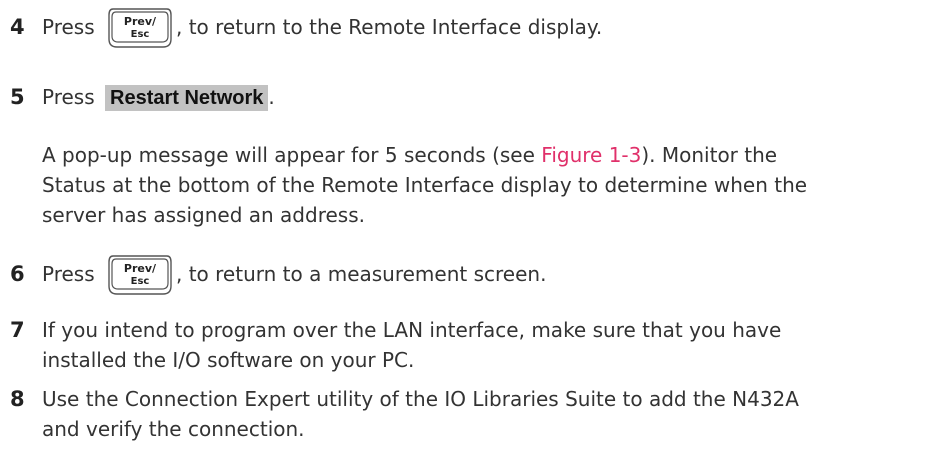 The image size is (932, 450). Describe the element at coordinates (361, 274) in the screenshot. I see `step-text-after: , to return to a measurement screen.` at that location.